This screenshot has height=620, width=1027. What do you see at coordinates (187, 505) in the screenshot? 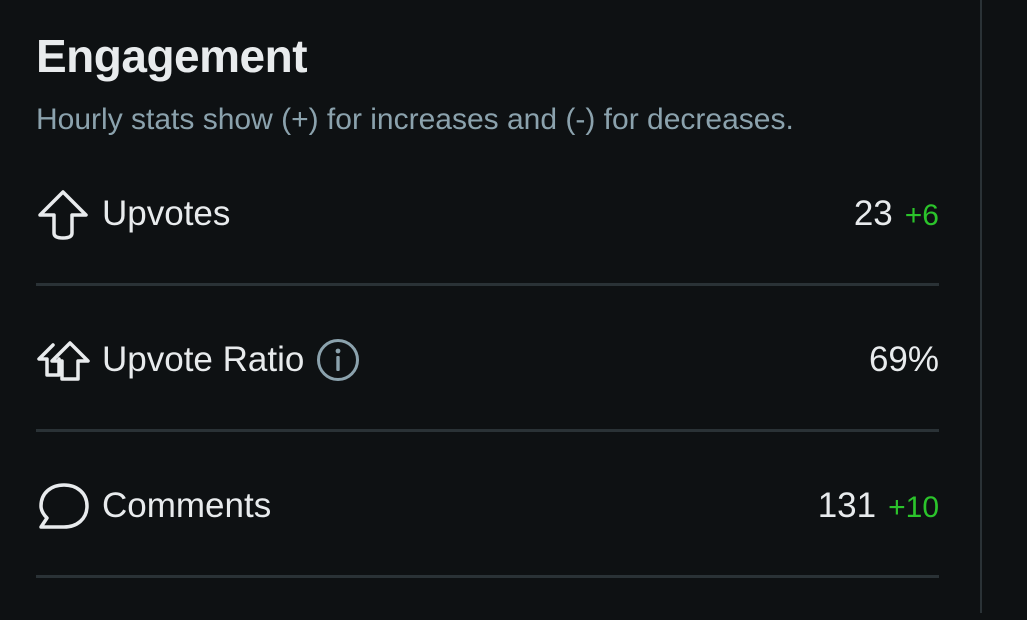
I see `stat-label: Comments` at bounding box center [187, 505].